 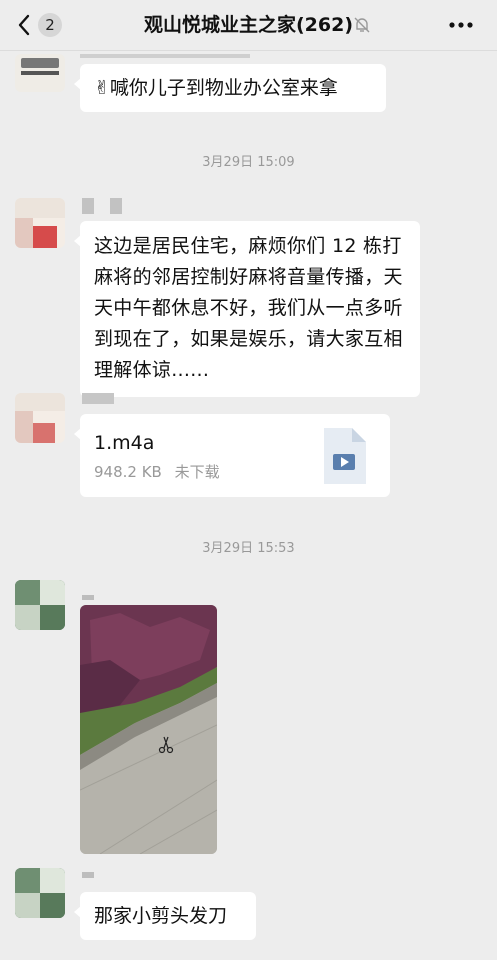 I want to click on file-name: 1.m4a, so click(x=124, y=443).